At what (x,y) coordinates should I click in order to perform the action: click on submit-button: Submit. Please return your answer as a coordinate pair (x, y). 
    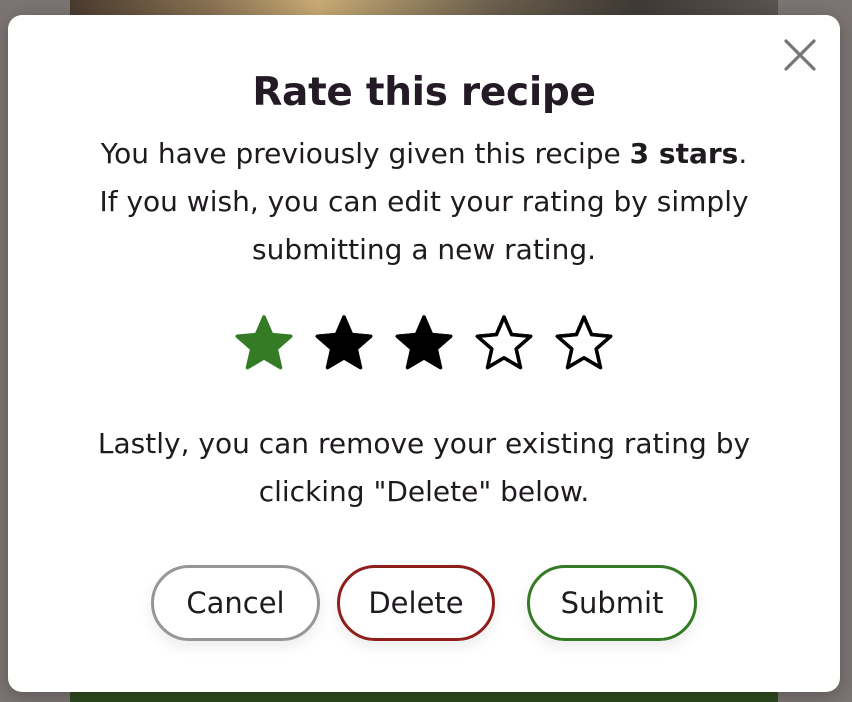
    Looking at the image, I should click on (612, 603).